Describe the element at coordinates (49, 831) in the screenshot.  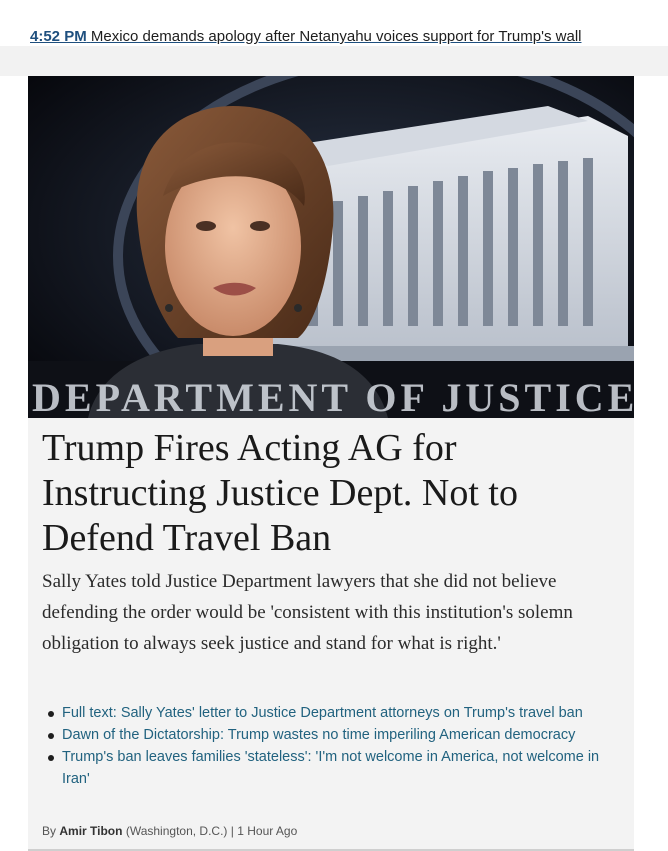
I see `byline-prefix: By` at that location.